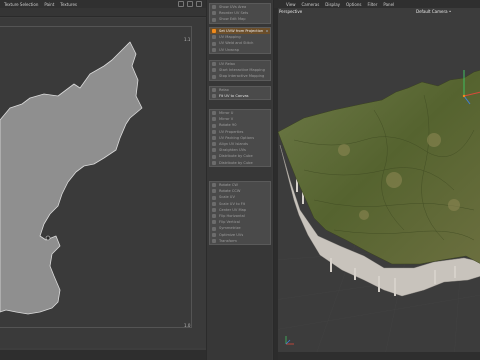 The height and width of the screenshot is (360, 480). What do you see at coordinates (214, 185) in the screenshot?
I see `rotate-cw-icon` at bounding box center [214, 185].